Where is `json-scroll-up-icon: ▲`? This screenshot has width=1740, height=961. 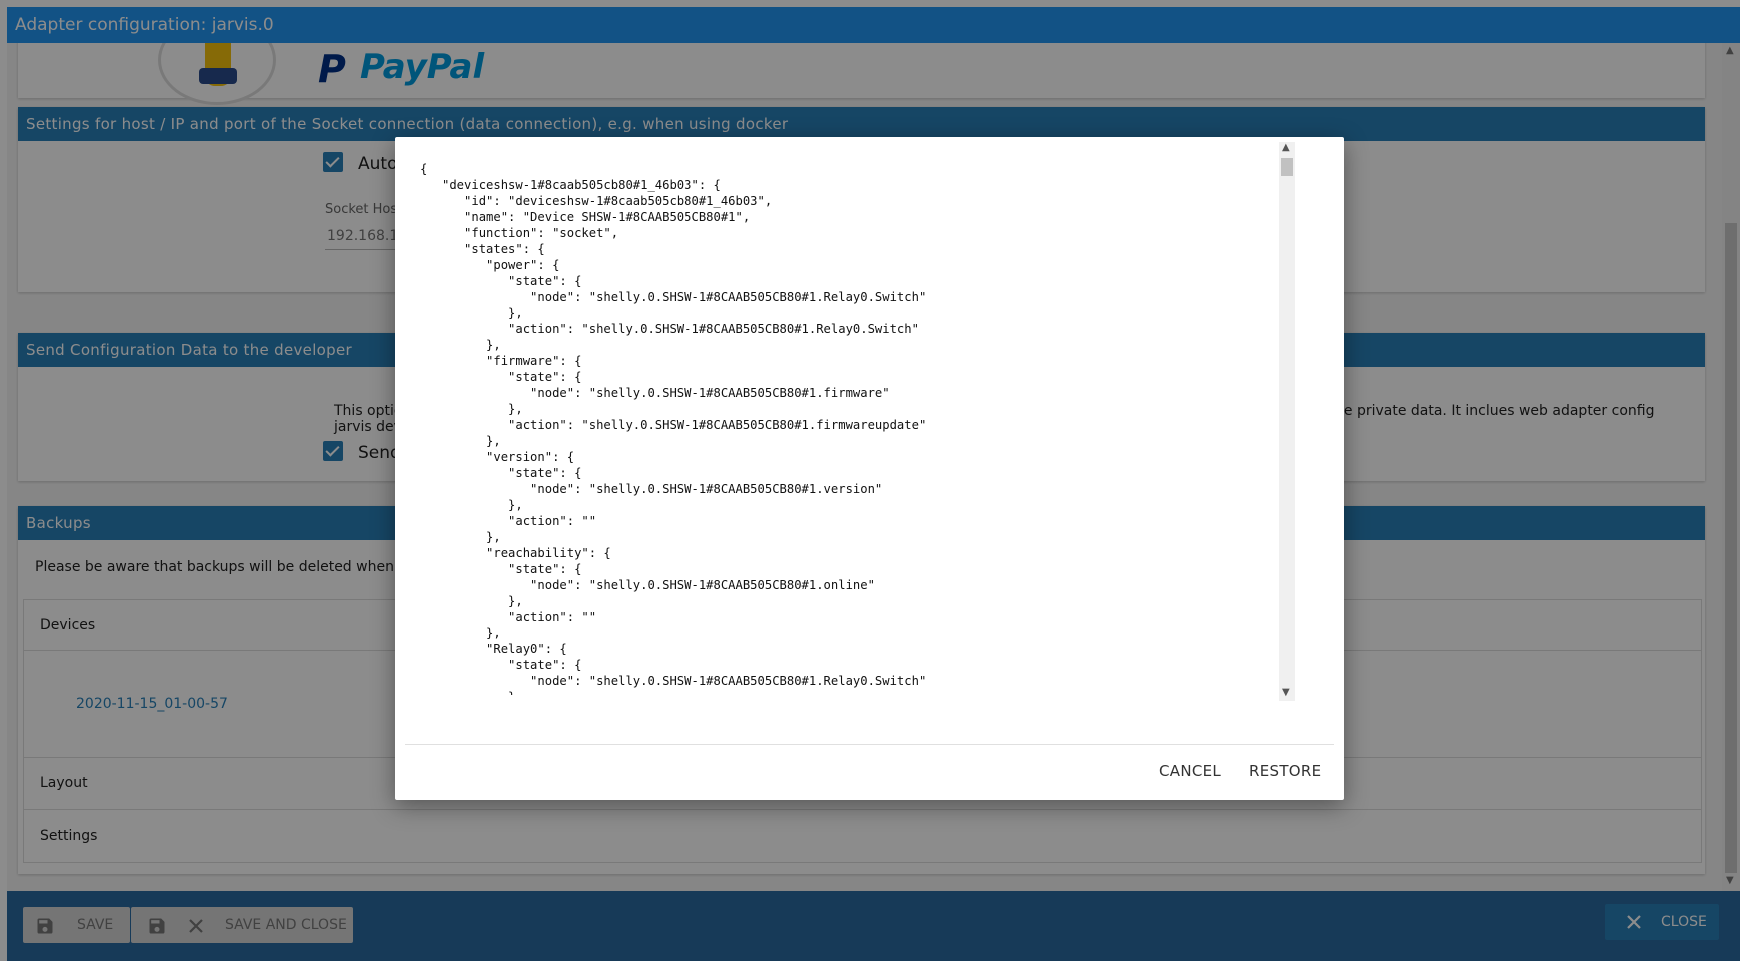 json-scroll-up-icon: ▲ is located at coordinates (1286, 147).